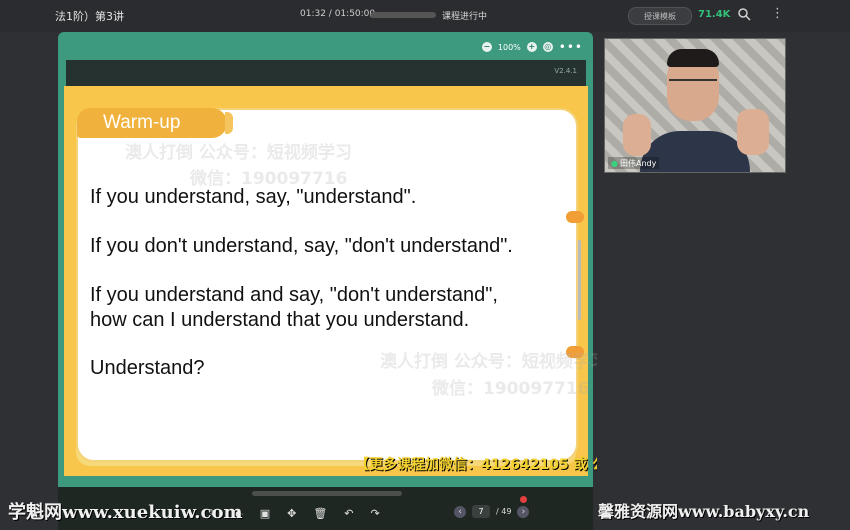 Image resolution: width=850 pixels, height=530 pixels. Describe the element at coordinates (704, 511) in the screenshot. I see `site-watermark-right: 馨雅资源网www.babyxy.cn` at that location.